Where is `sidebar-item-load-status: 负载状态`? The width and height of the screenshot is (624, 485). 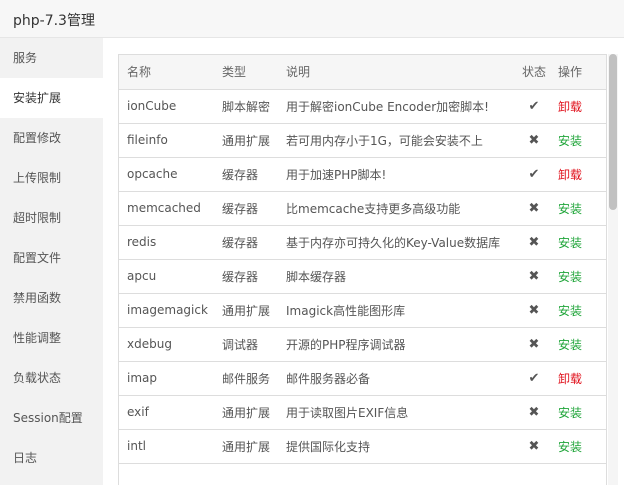 sidebar-item-load-status: 负载状态 is located at coordinates (51, 378).